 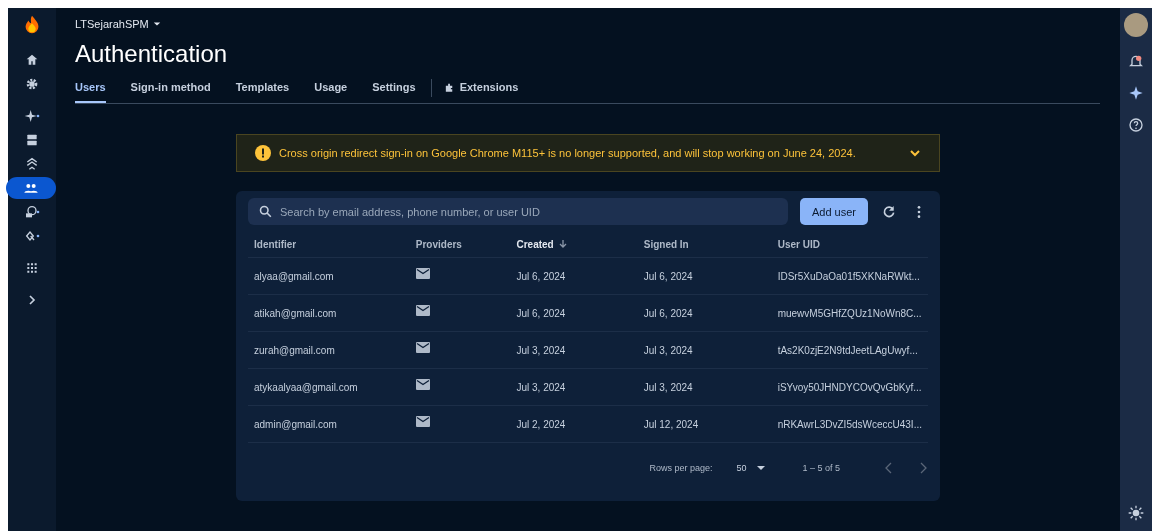 What do you see at coordinates (542, 244) in the screenshot?
I see `column-header: Created` at bounding box center [542, 244].